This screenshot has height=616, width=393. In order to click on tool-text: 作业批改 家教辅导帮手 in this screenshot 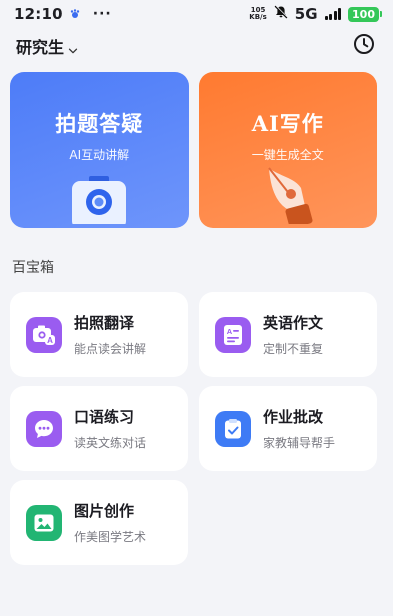, I will do `click(299, 428)`.